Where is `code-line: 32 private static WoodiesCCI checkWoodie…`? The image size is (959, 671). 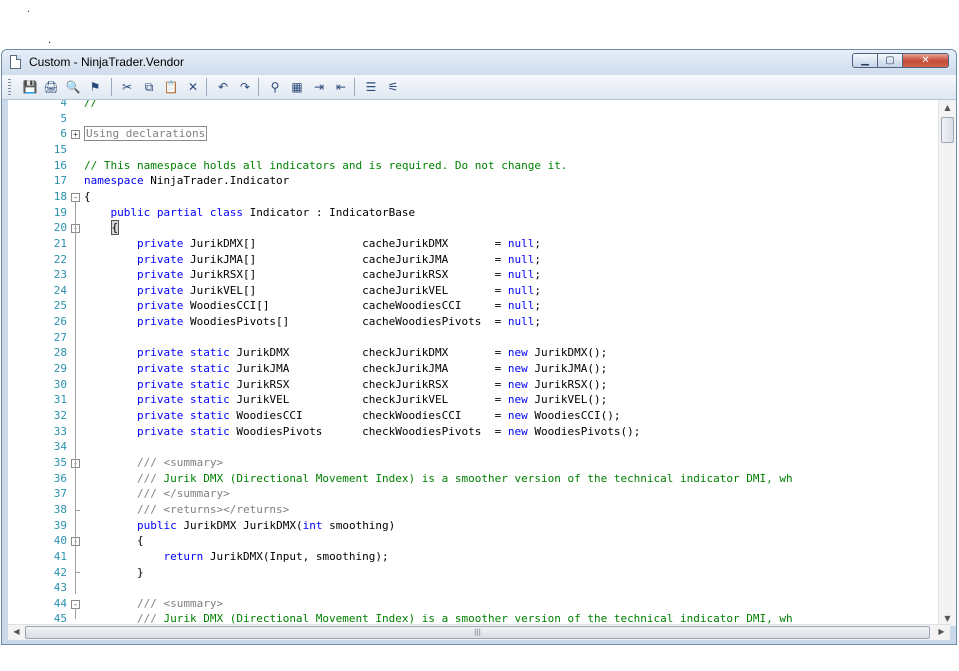
code-line: 32 private static WoodiesCCI checkWoodie… is located at coordinates (469, 416).